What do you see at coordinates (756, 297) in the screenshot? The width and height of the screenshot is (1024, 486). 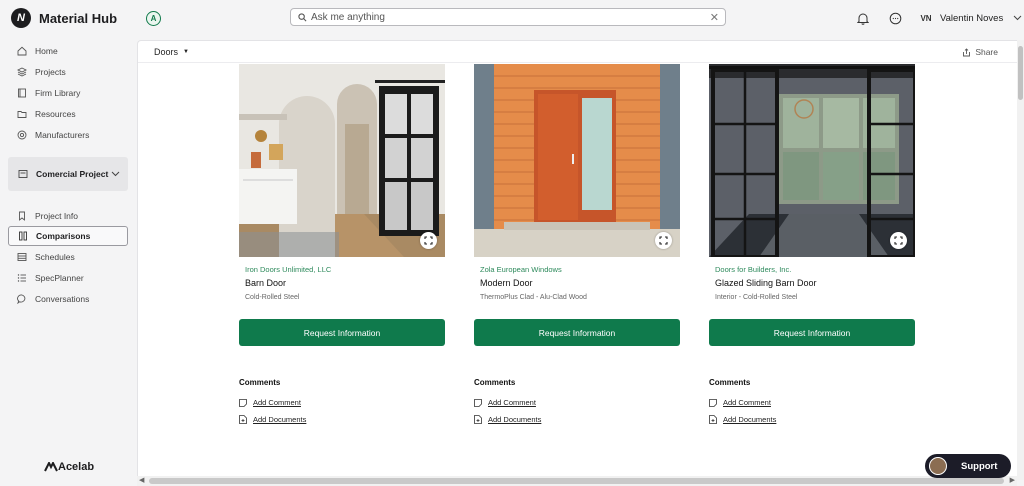 I see `product-description: Interior - Cold-Rolled Steel` at bounding box center [756, 297].